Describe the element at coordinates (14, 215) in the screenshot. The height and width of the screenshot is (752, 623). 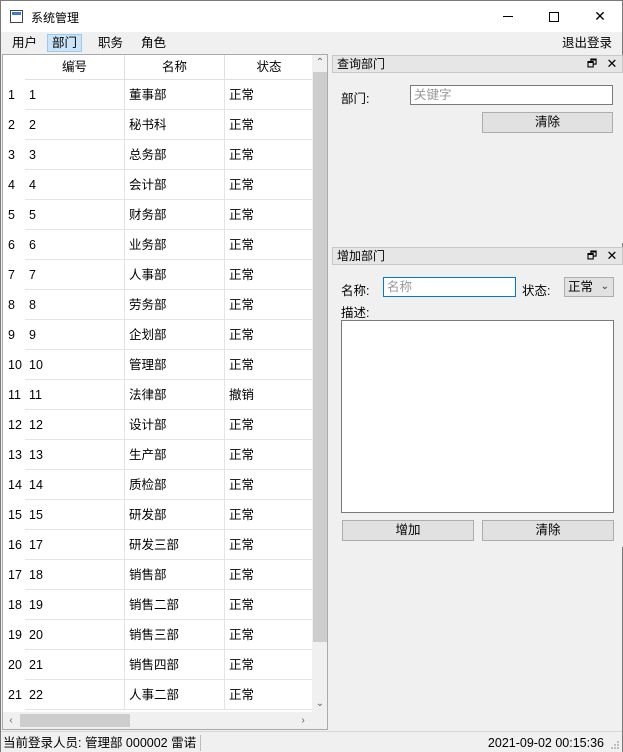
I see `row-number: 5` at that location.